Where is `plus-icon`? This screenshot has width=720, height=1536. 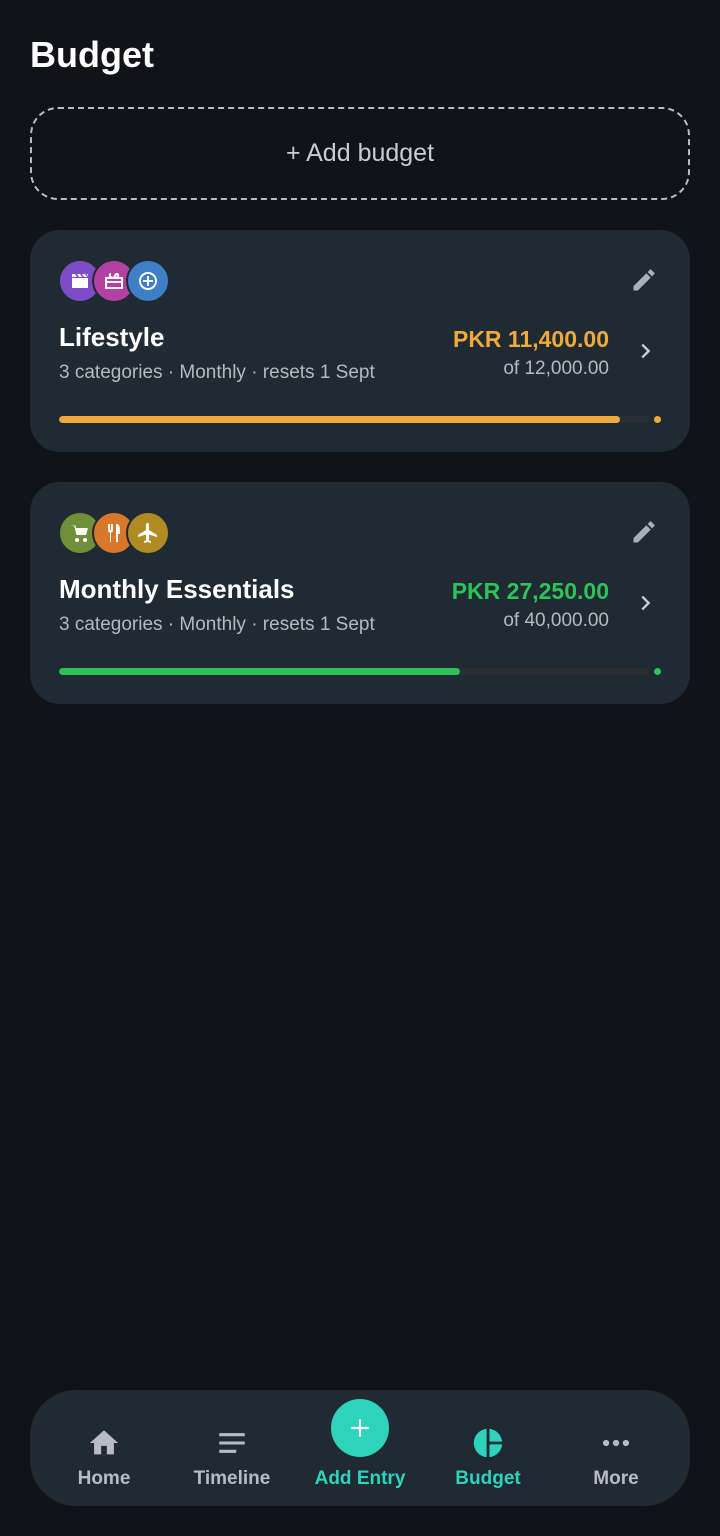
plus-icon is located at coordinates (360, 1428).